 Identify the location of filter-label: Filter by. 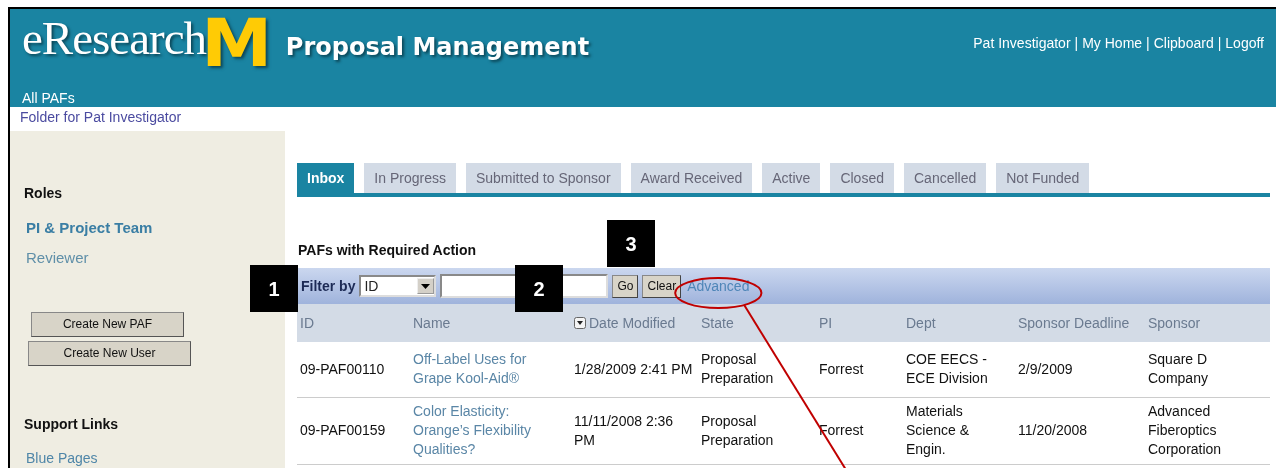
(328, 286).